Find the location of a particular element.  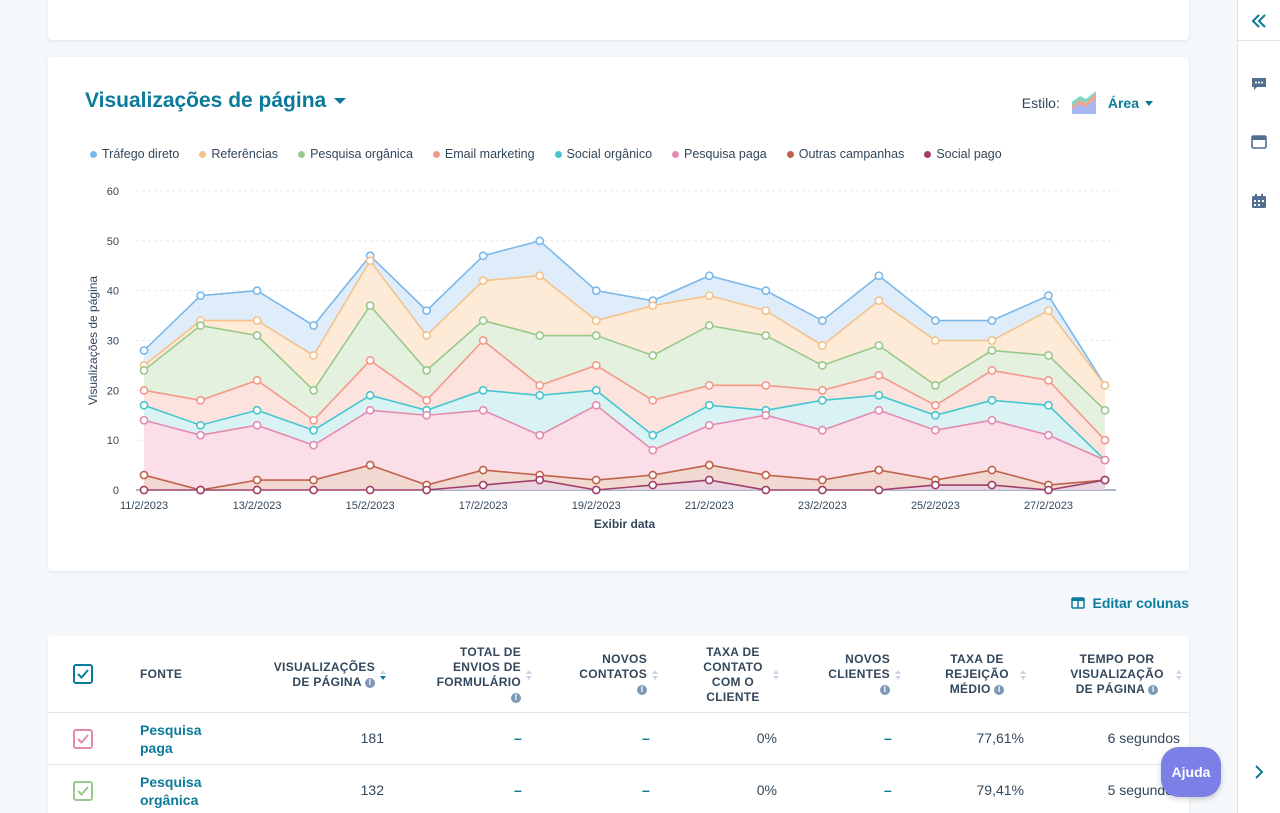

comments-button is located at coordinates (1259, 84).